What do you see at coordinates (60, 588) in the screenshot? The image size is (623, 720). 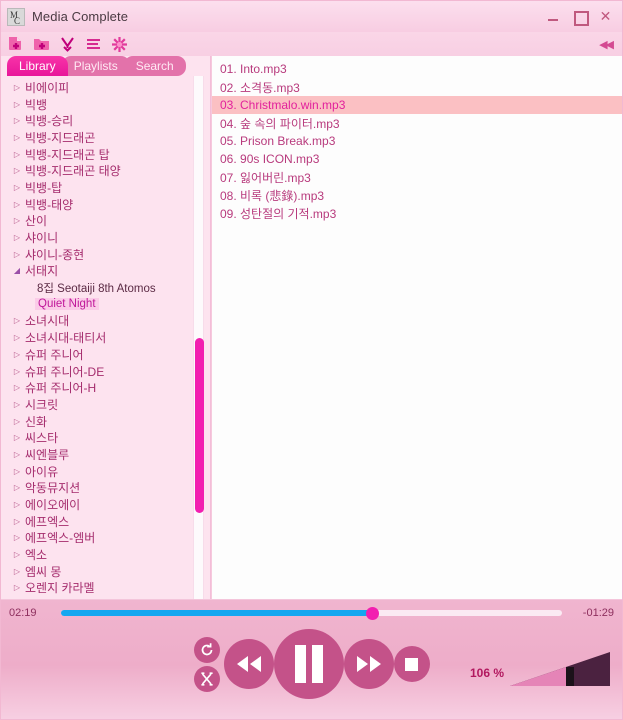 I see `tree-item-label: 오렌지 카라멜` at bounding box center [60, 588].